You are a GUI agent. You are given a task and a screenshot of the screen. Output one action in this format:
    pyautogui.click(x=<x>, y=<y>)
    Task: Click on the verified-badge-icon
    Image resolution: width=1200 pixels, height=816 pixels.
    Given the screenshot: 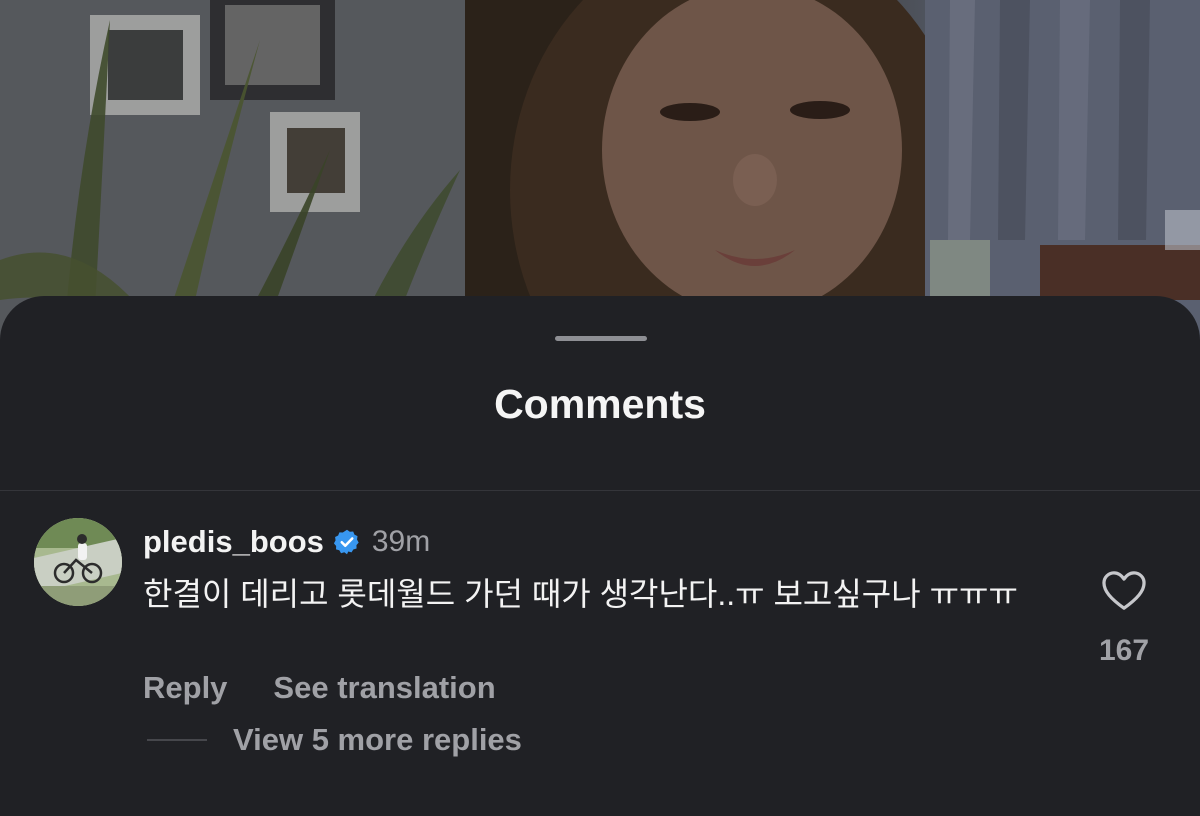 What is the action you would take?
    pyautogui.click(x=347, y=542)
    